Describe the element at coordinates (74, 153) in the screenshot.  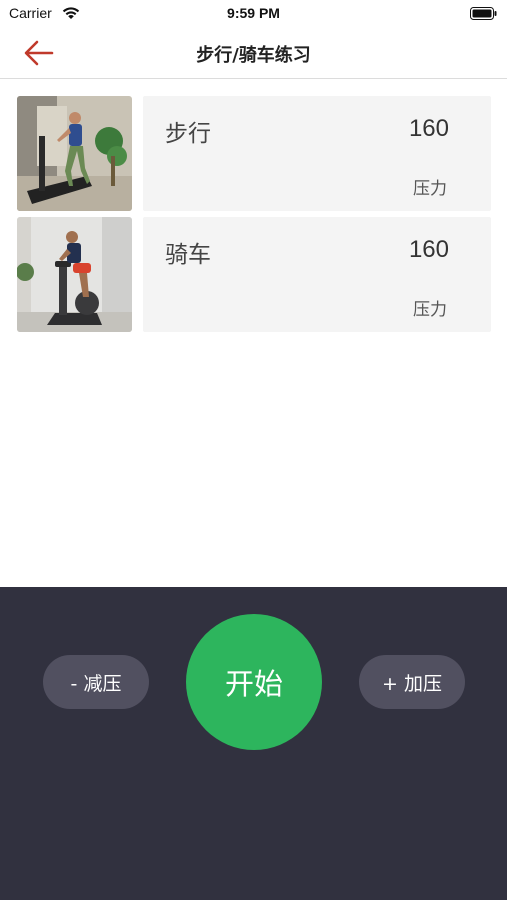
I see `treadmill-walking-photo` at that location.